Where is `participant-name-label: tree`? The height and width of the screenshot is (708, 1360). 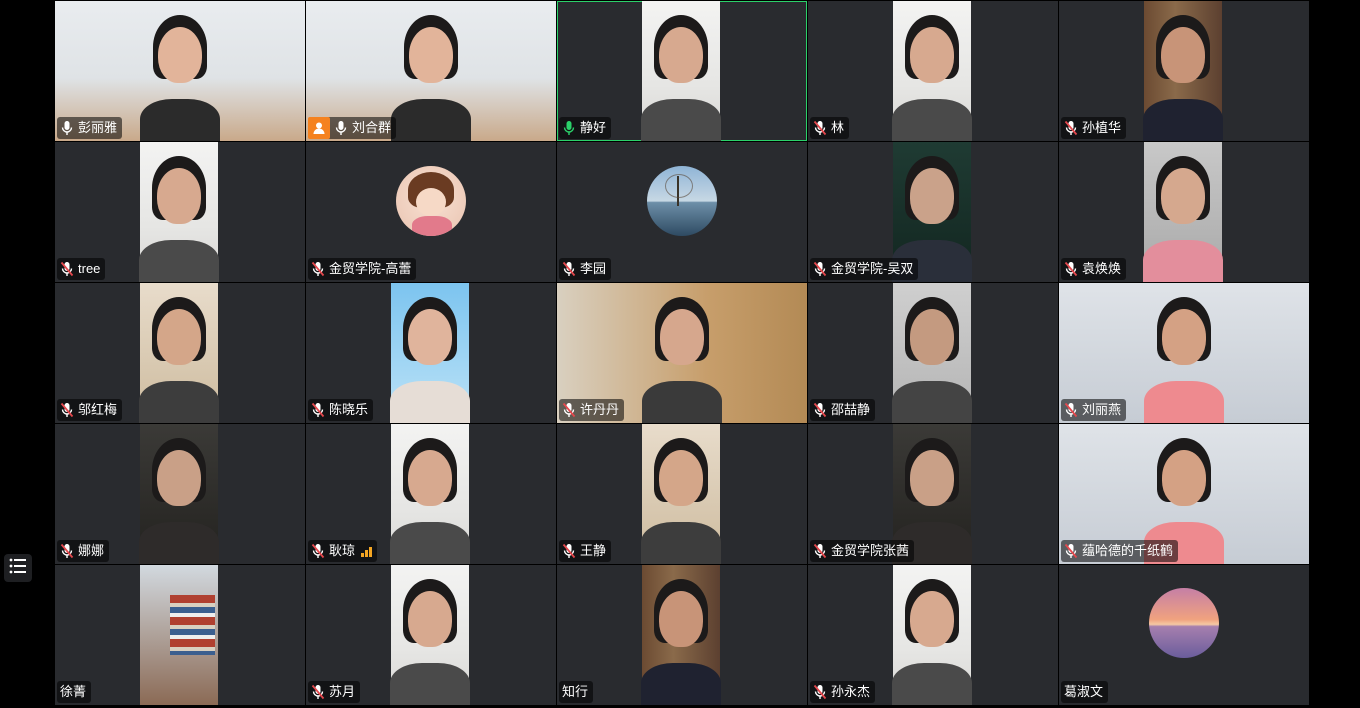
participant-name-label: tree is located at coordinates (81, 269).